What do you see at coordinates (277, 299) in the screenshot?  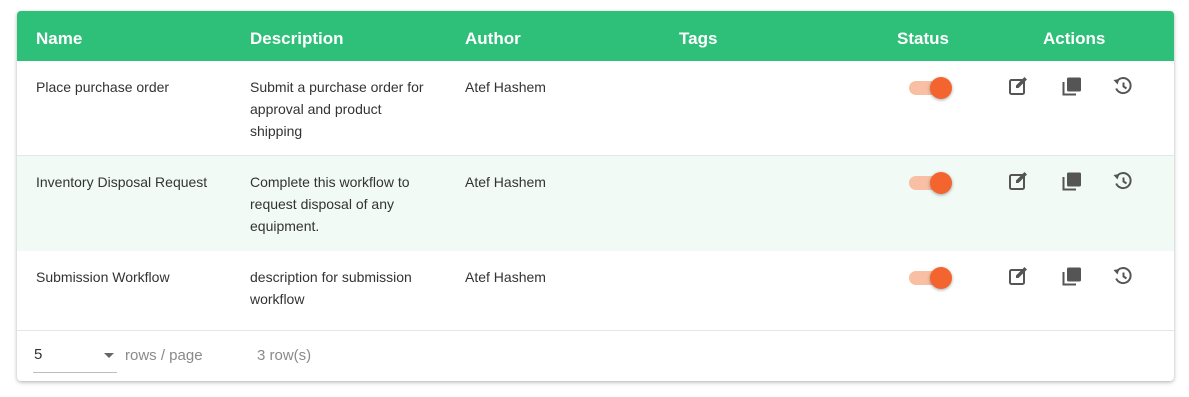 I see `description-line: workflow` at bounding box center [277, 299].